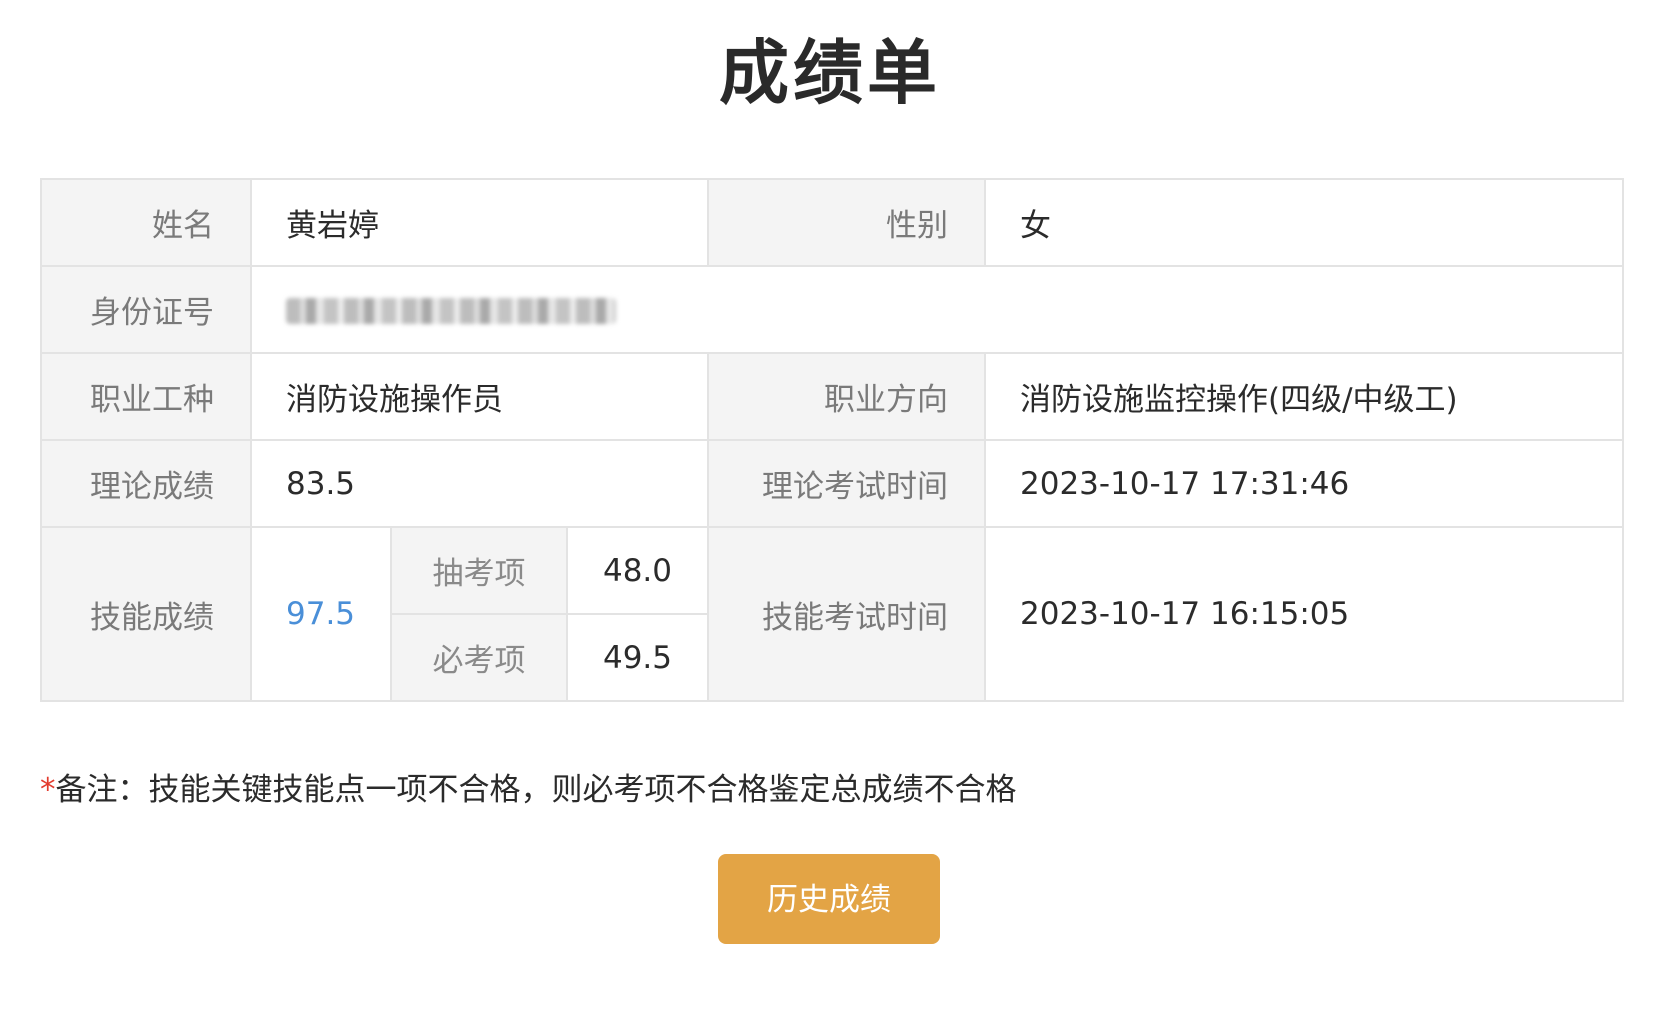 Image resolution: width=1660 pixels, height=1020 pixels. What do you see at coordinates (846, 483) in the screenshot?
I see `theory-time-label: 理论考试时间` at bounding box center [846, 483].